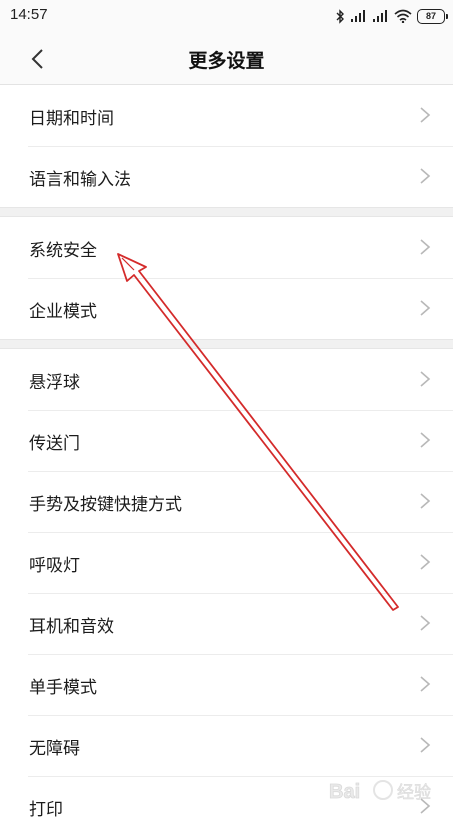 The height and width of the screenshot is (837, 453). What do you see at coordinates (226, 308) in the screenshot?
I see `settings-item-enterprise-mode: 企业模式` at bounding box center [226, 308].